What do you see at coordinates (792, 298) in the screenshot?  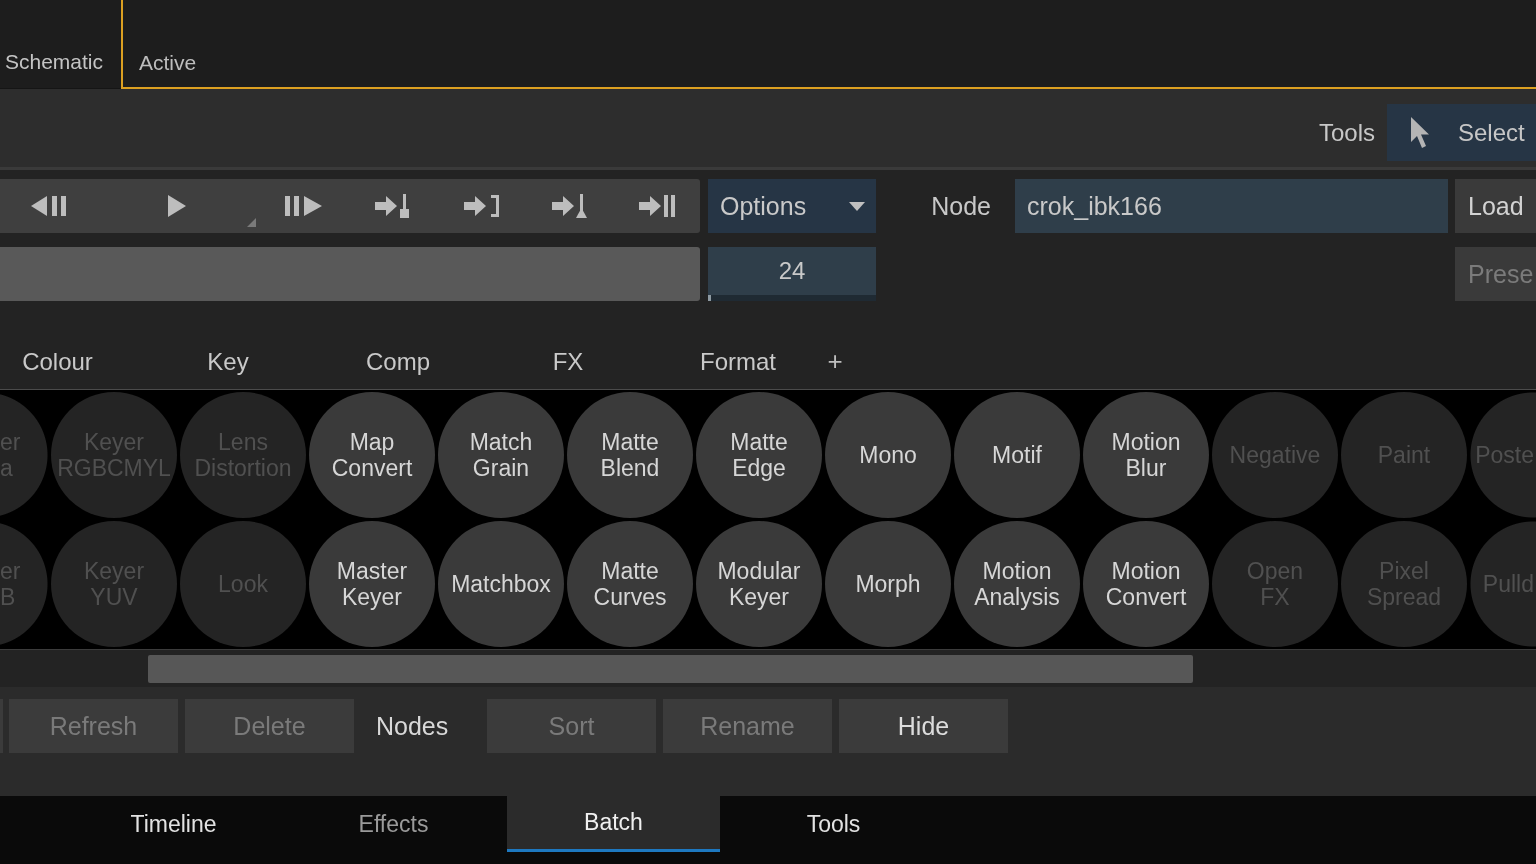 I see `value-track` at bounding box center [792, 298].